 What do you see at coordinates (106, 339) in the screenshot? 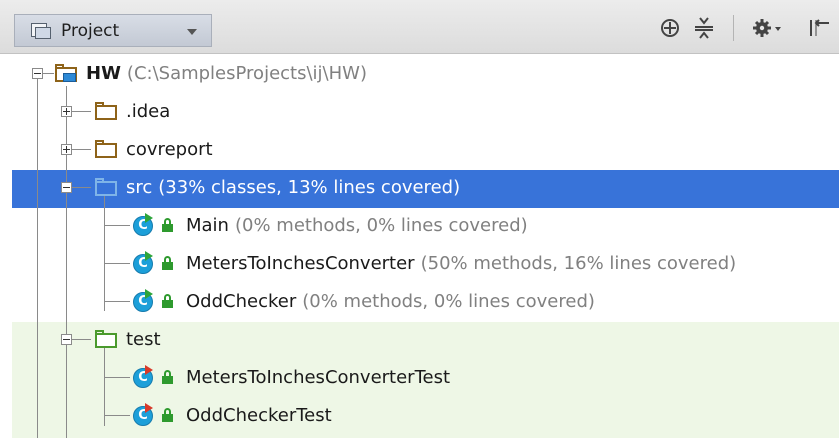
I see `test-folder-icon` at bounding box center [106, 339].